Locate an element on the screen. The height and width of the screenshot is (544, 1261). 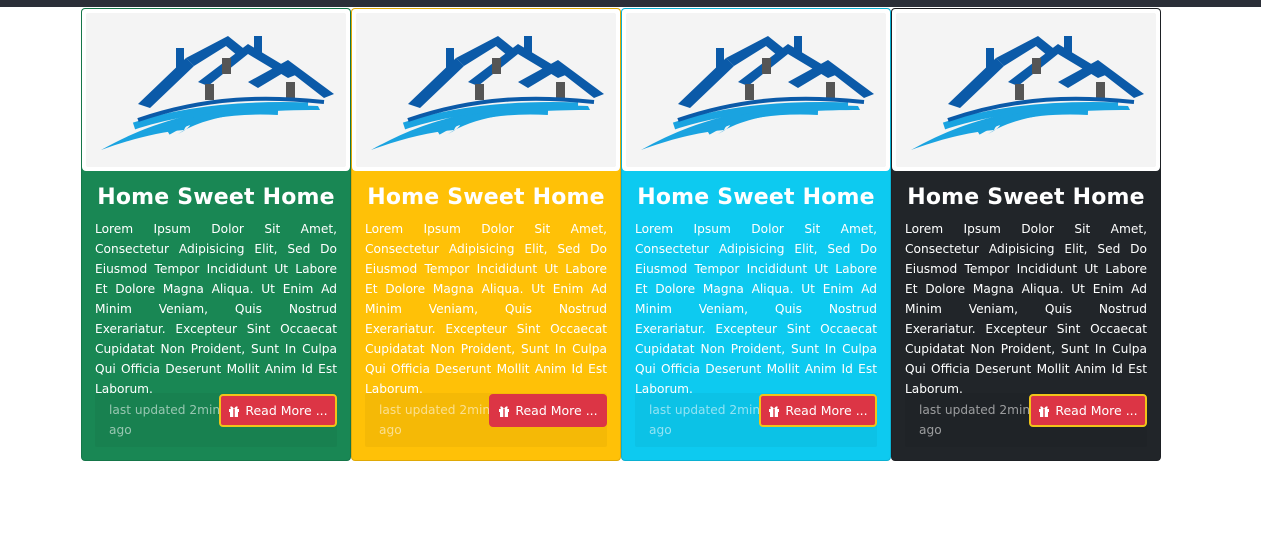
top-navbar is located at coordinates (630, 3).